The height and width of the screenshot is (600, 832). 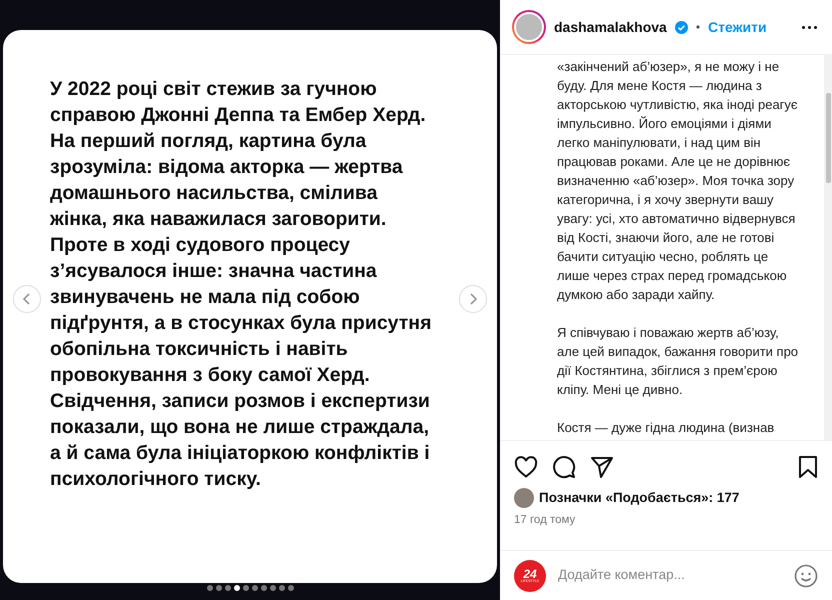 What do you see at coordinates (564, 467) in the screenshot?
I see `comment-icon` at bounding box center [564, 467].